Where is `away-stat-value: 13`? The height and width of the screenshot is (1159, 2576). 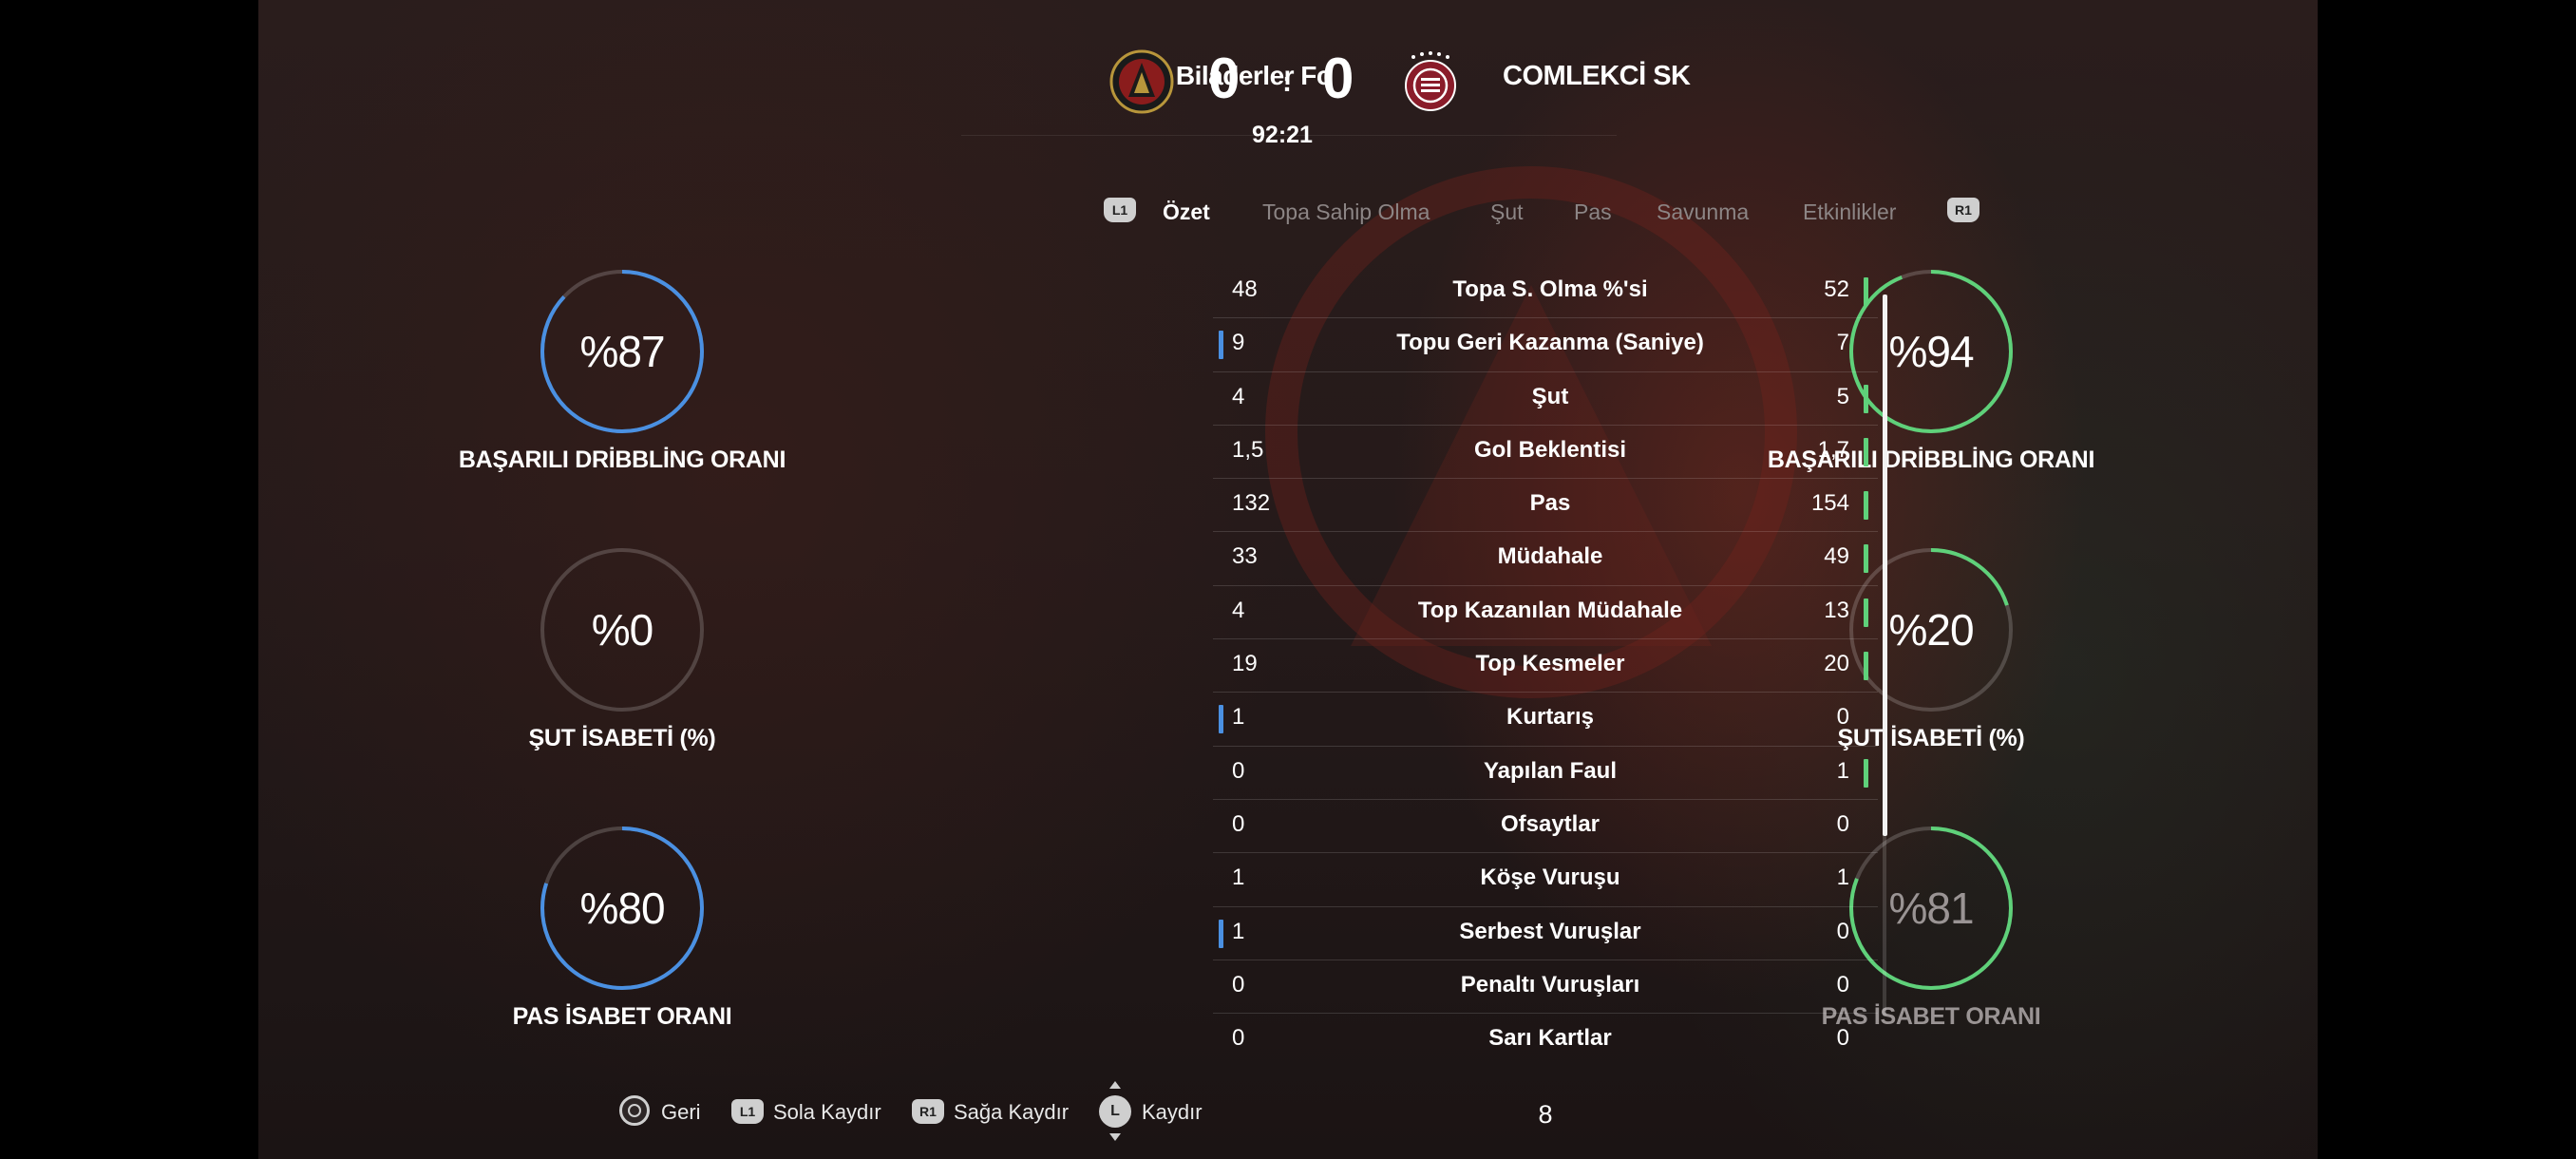
away-stat-value: 13 is located at coordinates (1836, 610).